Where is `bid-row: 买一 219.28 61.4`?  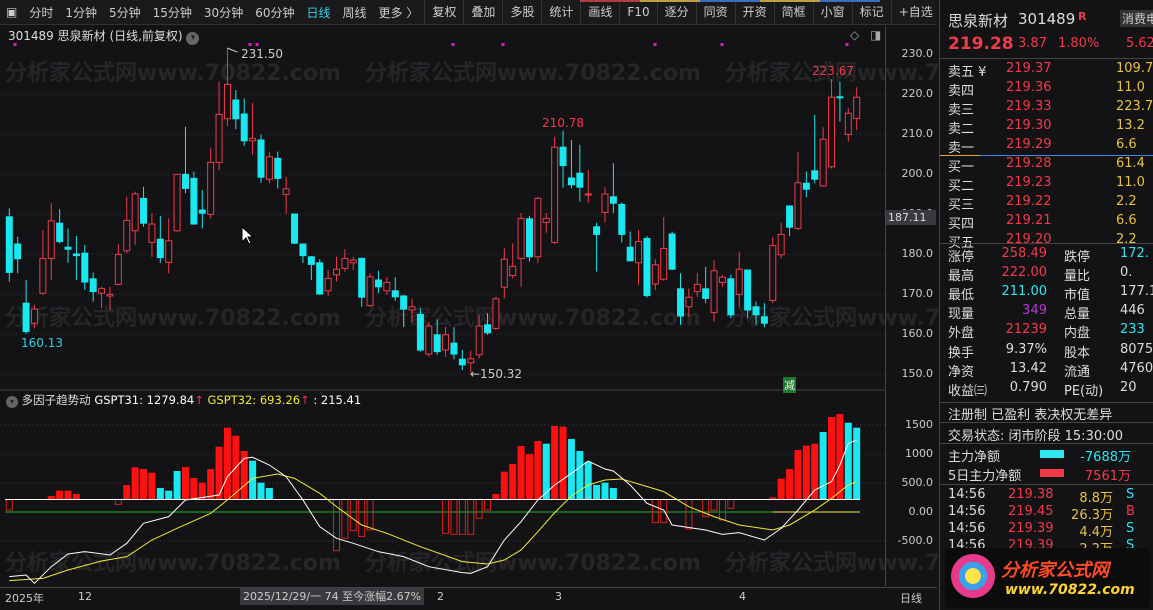 bid-row: 买一 219.28 61.4 is located at coordinates (1050, 165).